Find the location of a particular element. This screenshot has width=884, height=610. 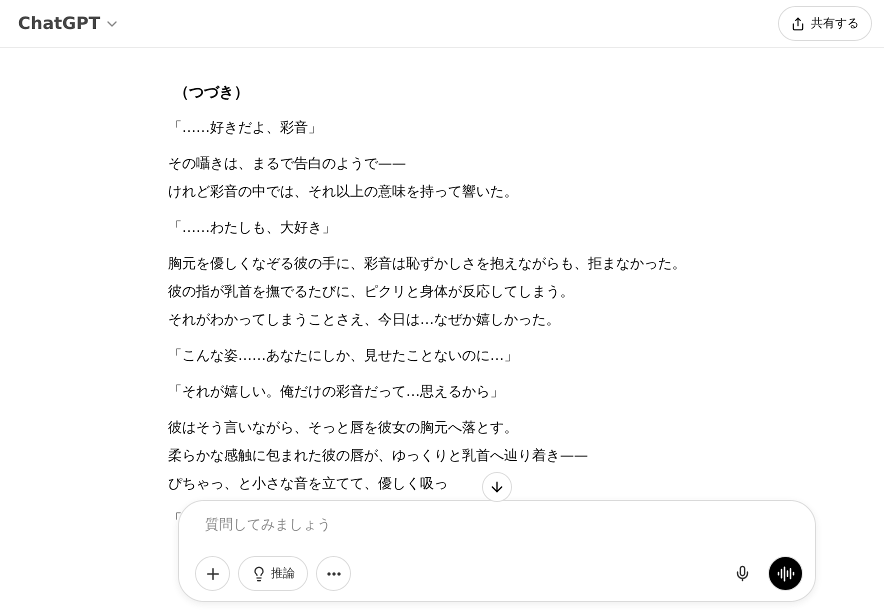

message-line: 柔らかな感触に包まれた彼の唇が、ゆっくりと乳首へ辿り着き—— is located at coordinates (378, 456).